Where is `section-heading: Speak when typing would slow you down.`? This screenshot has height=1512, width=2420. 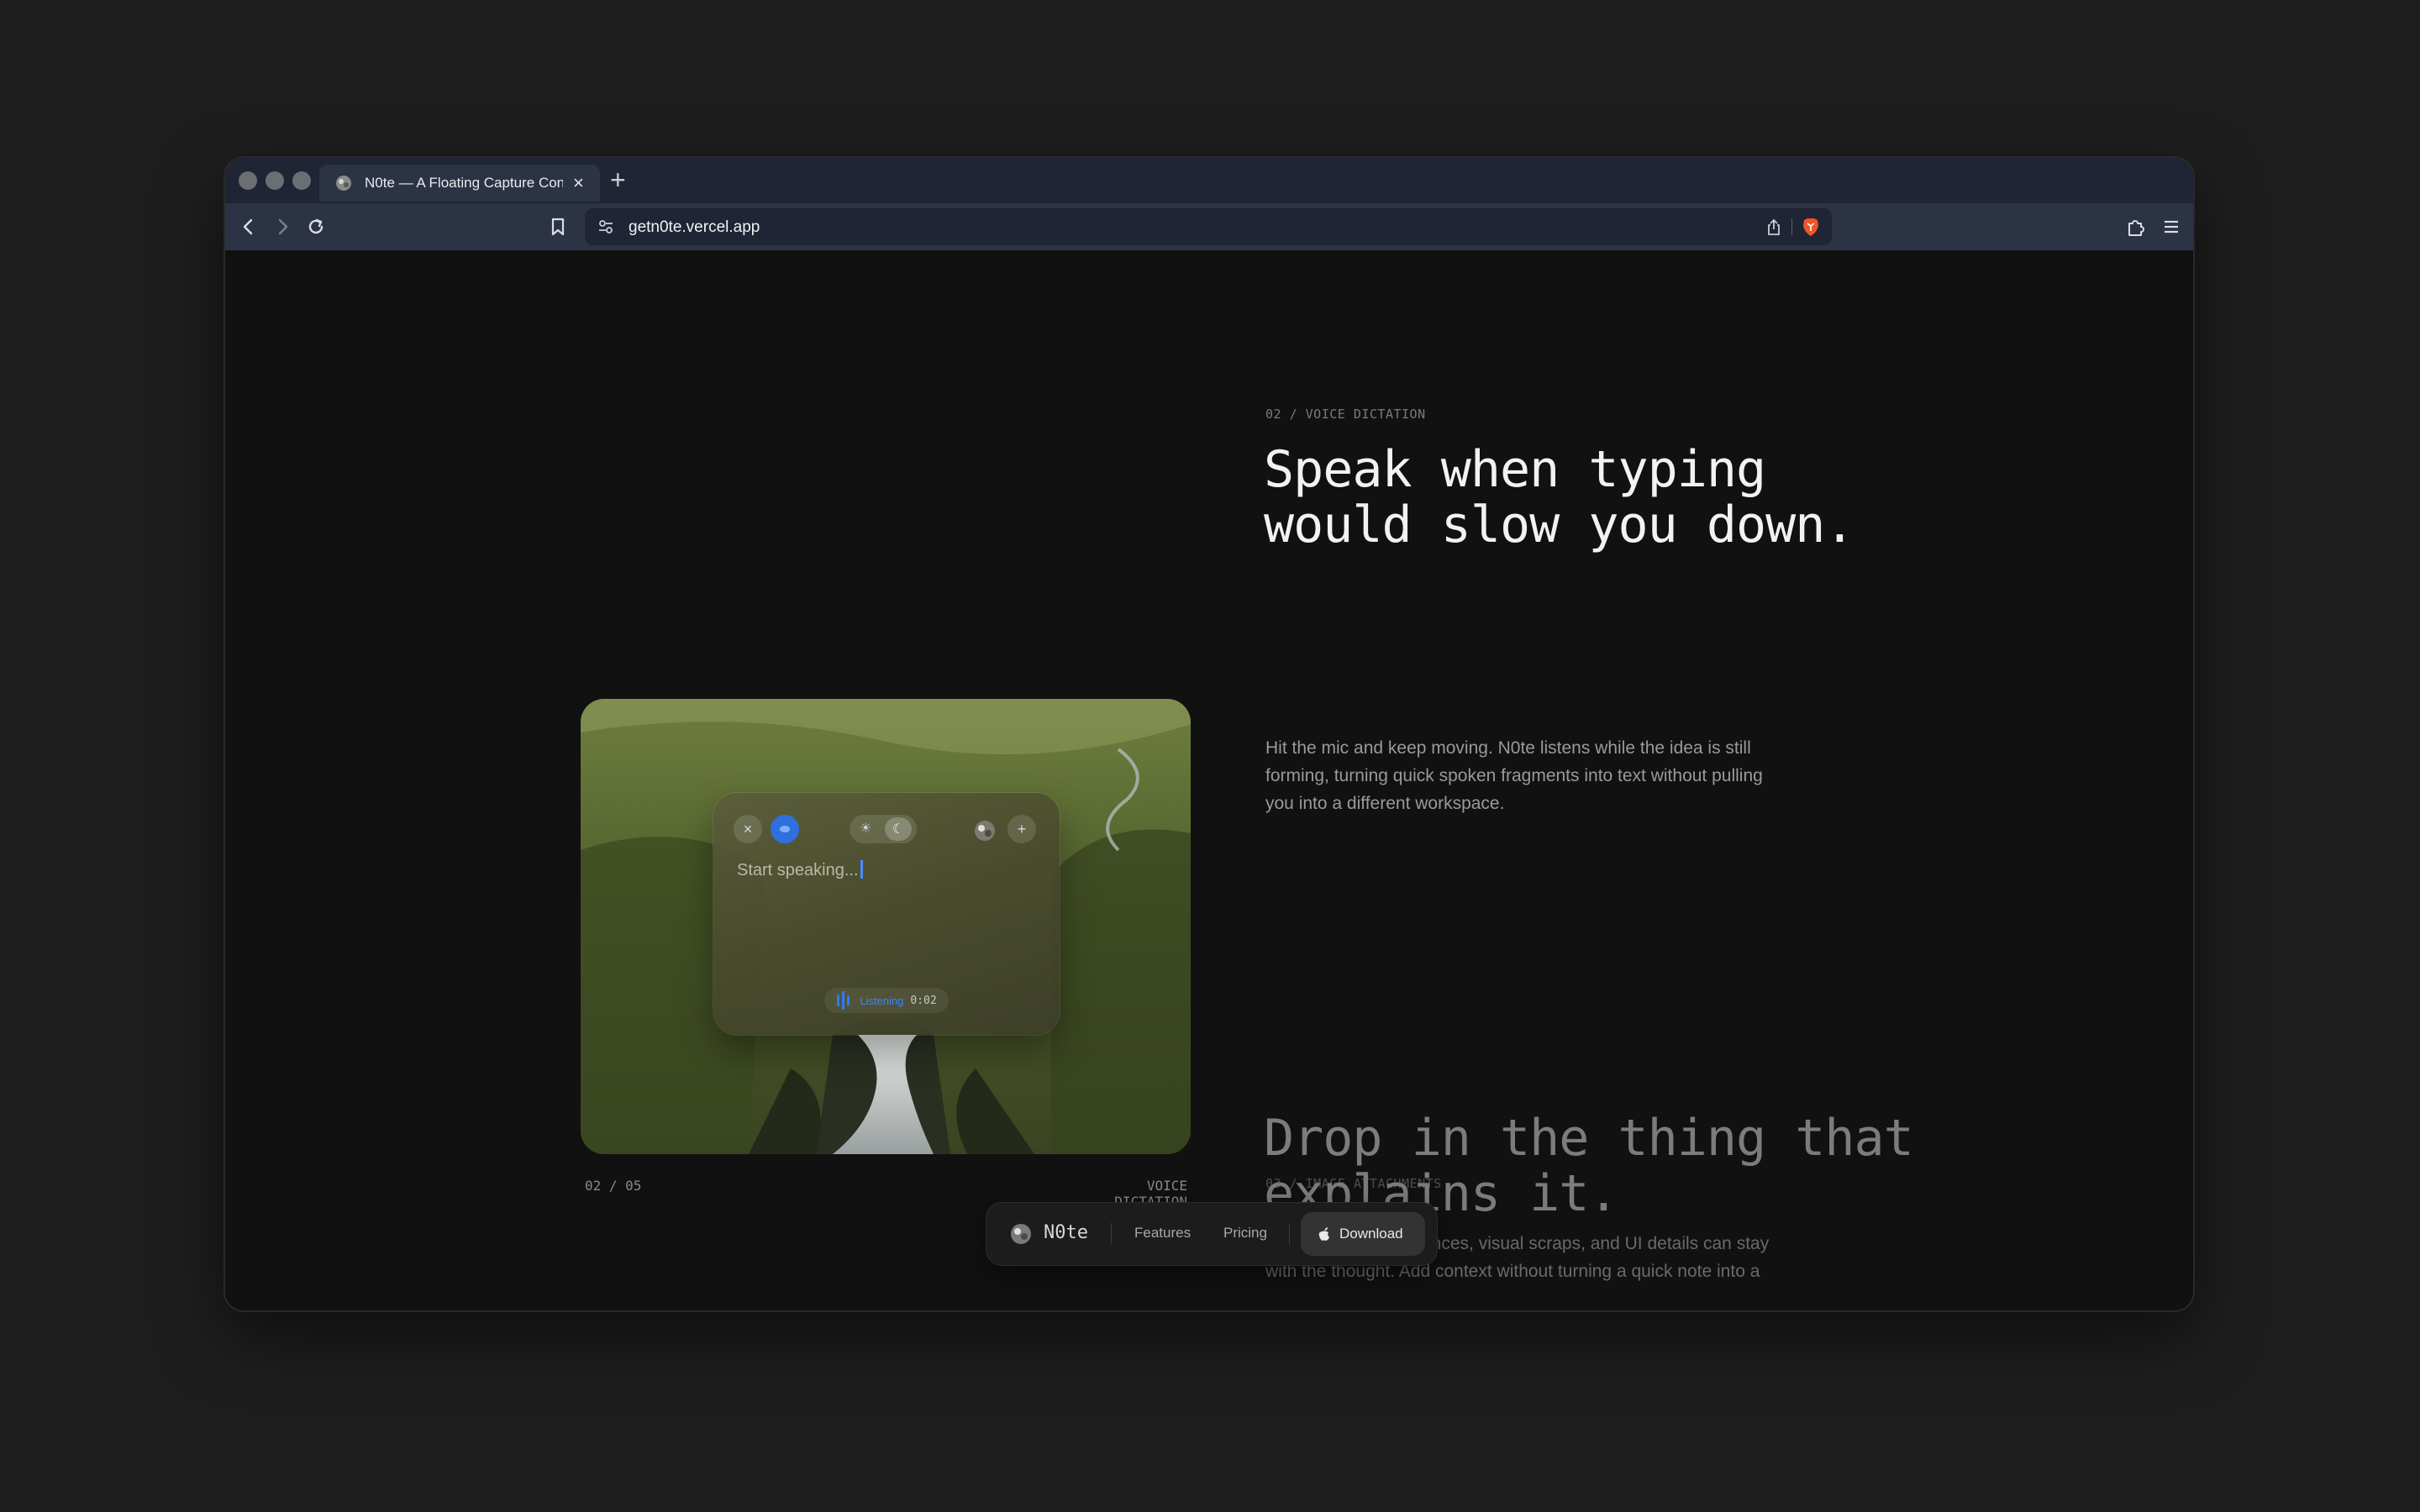 section-heading: Speak when typing would slow you down. is located at coordinates (1559, 497).